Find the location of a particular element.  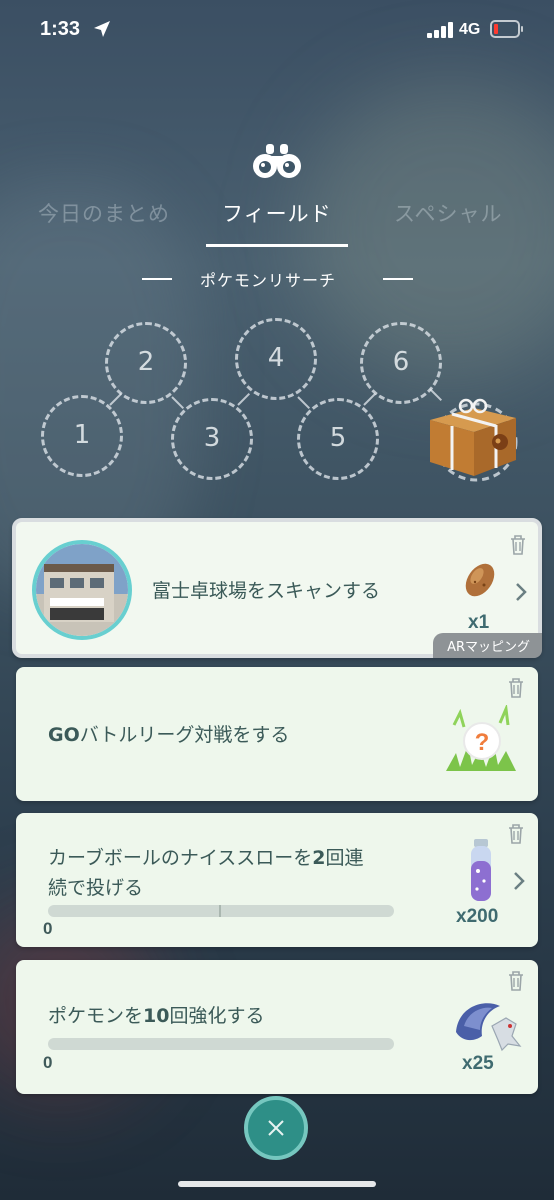

task-description-line1: カーブボールのナイススローを2回連 is located at coordinates (206, 858).